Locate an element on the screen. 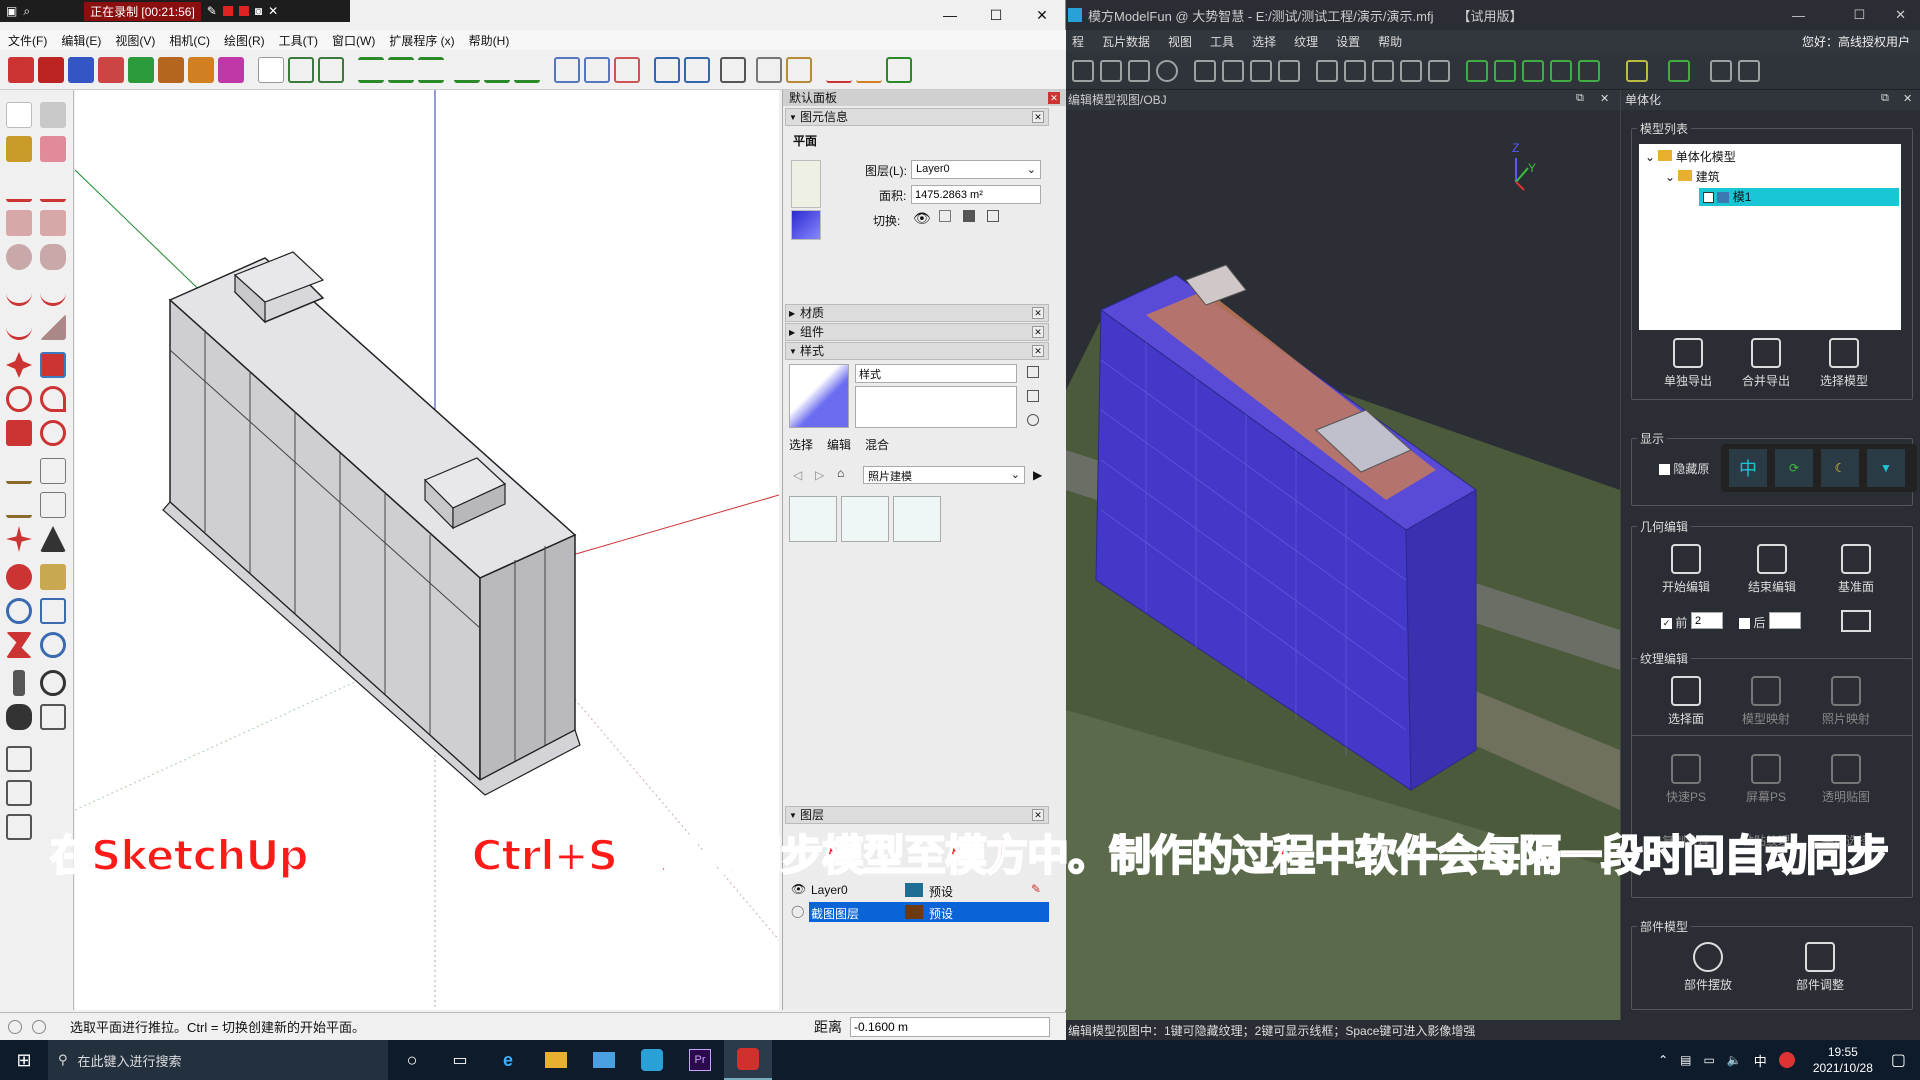 This screenshot has height=1080, width=1920. menu-tools: 工具 is located at coordinates (1222, 41).